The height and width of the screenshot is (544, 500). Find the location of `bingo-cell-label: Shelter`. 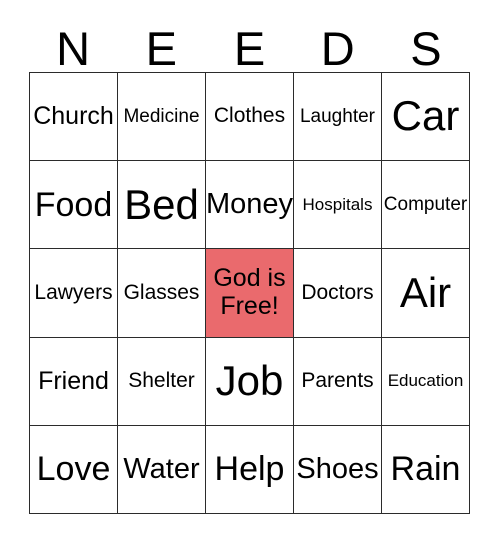

bingo-cell-label: Shelter is located at coordinates (161, 381).